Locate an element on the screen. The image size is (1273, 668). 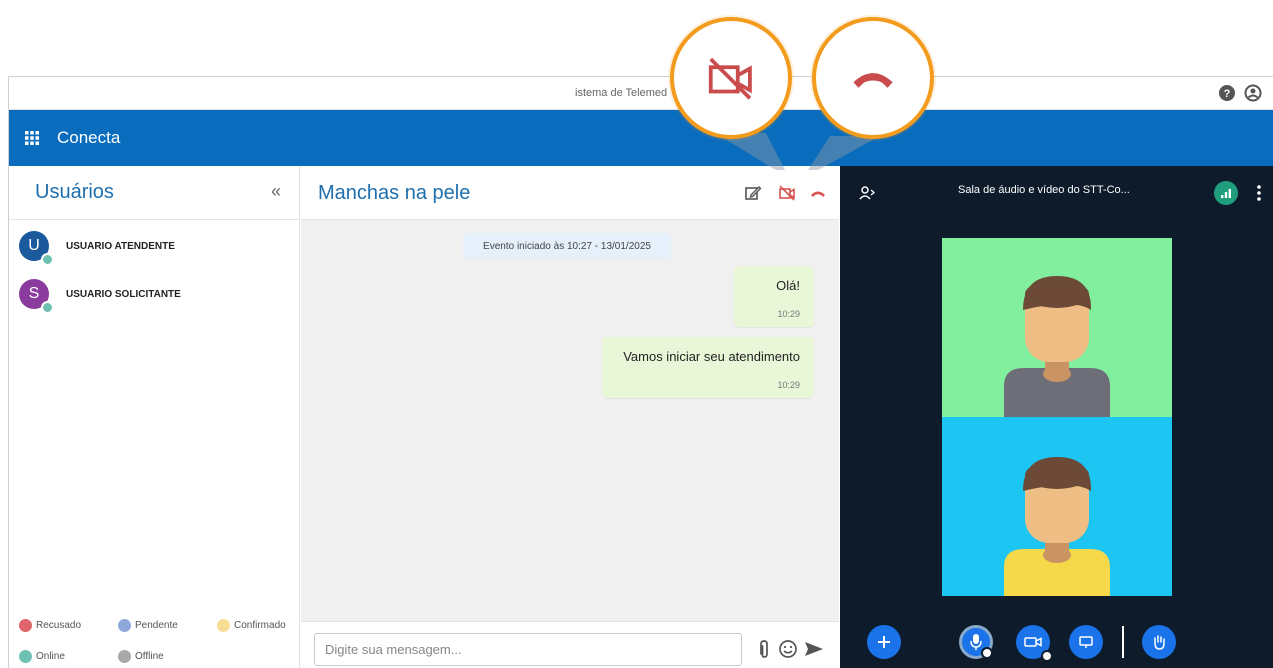
callout-pointer-overlay is located at coordinates (797, 151).